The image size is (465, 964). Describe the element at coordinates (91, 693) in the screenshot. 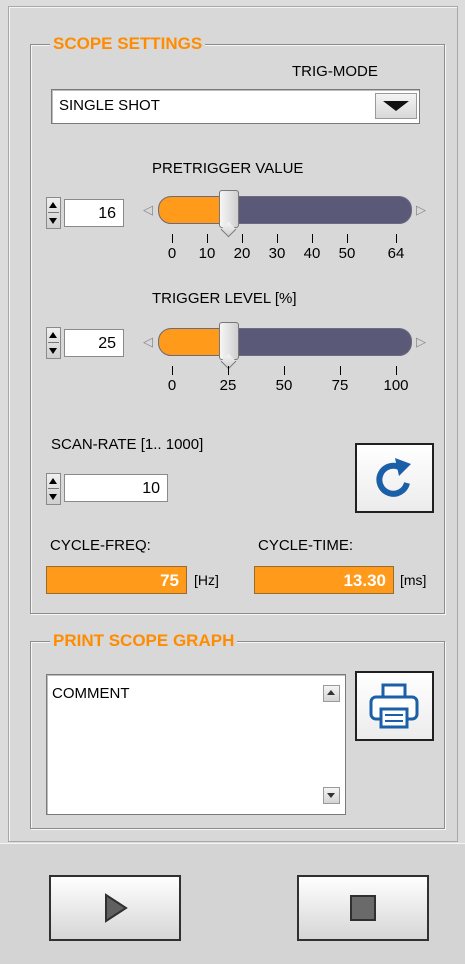

I see `comment-text: COMMENT` at that location.